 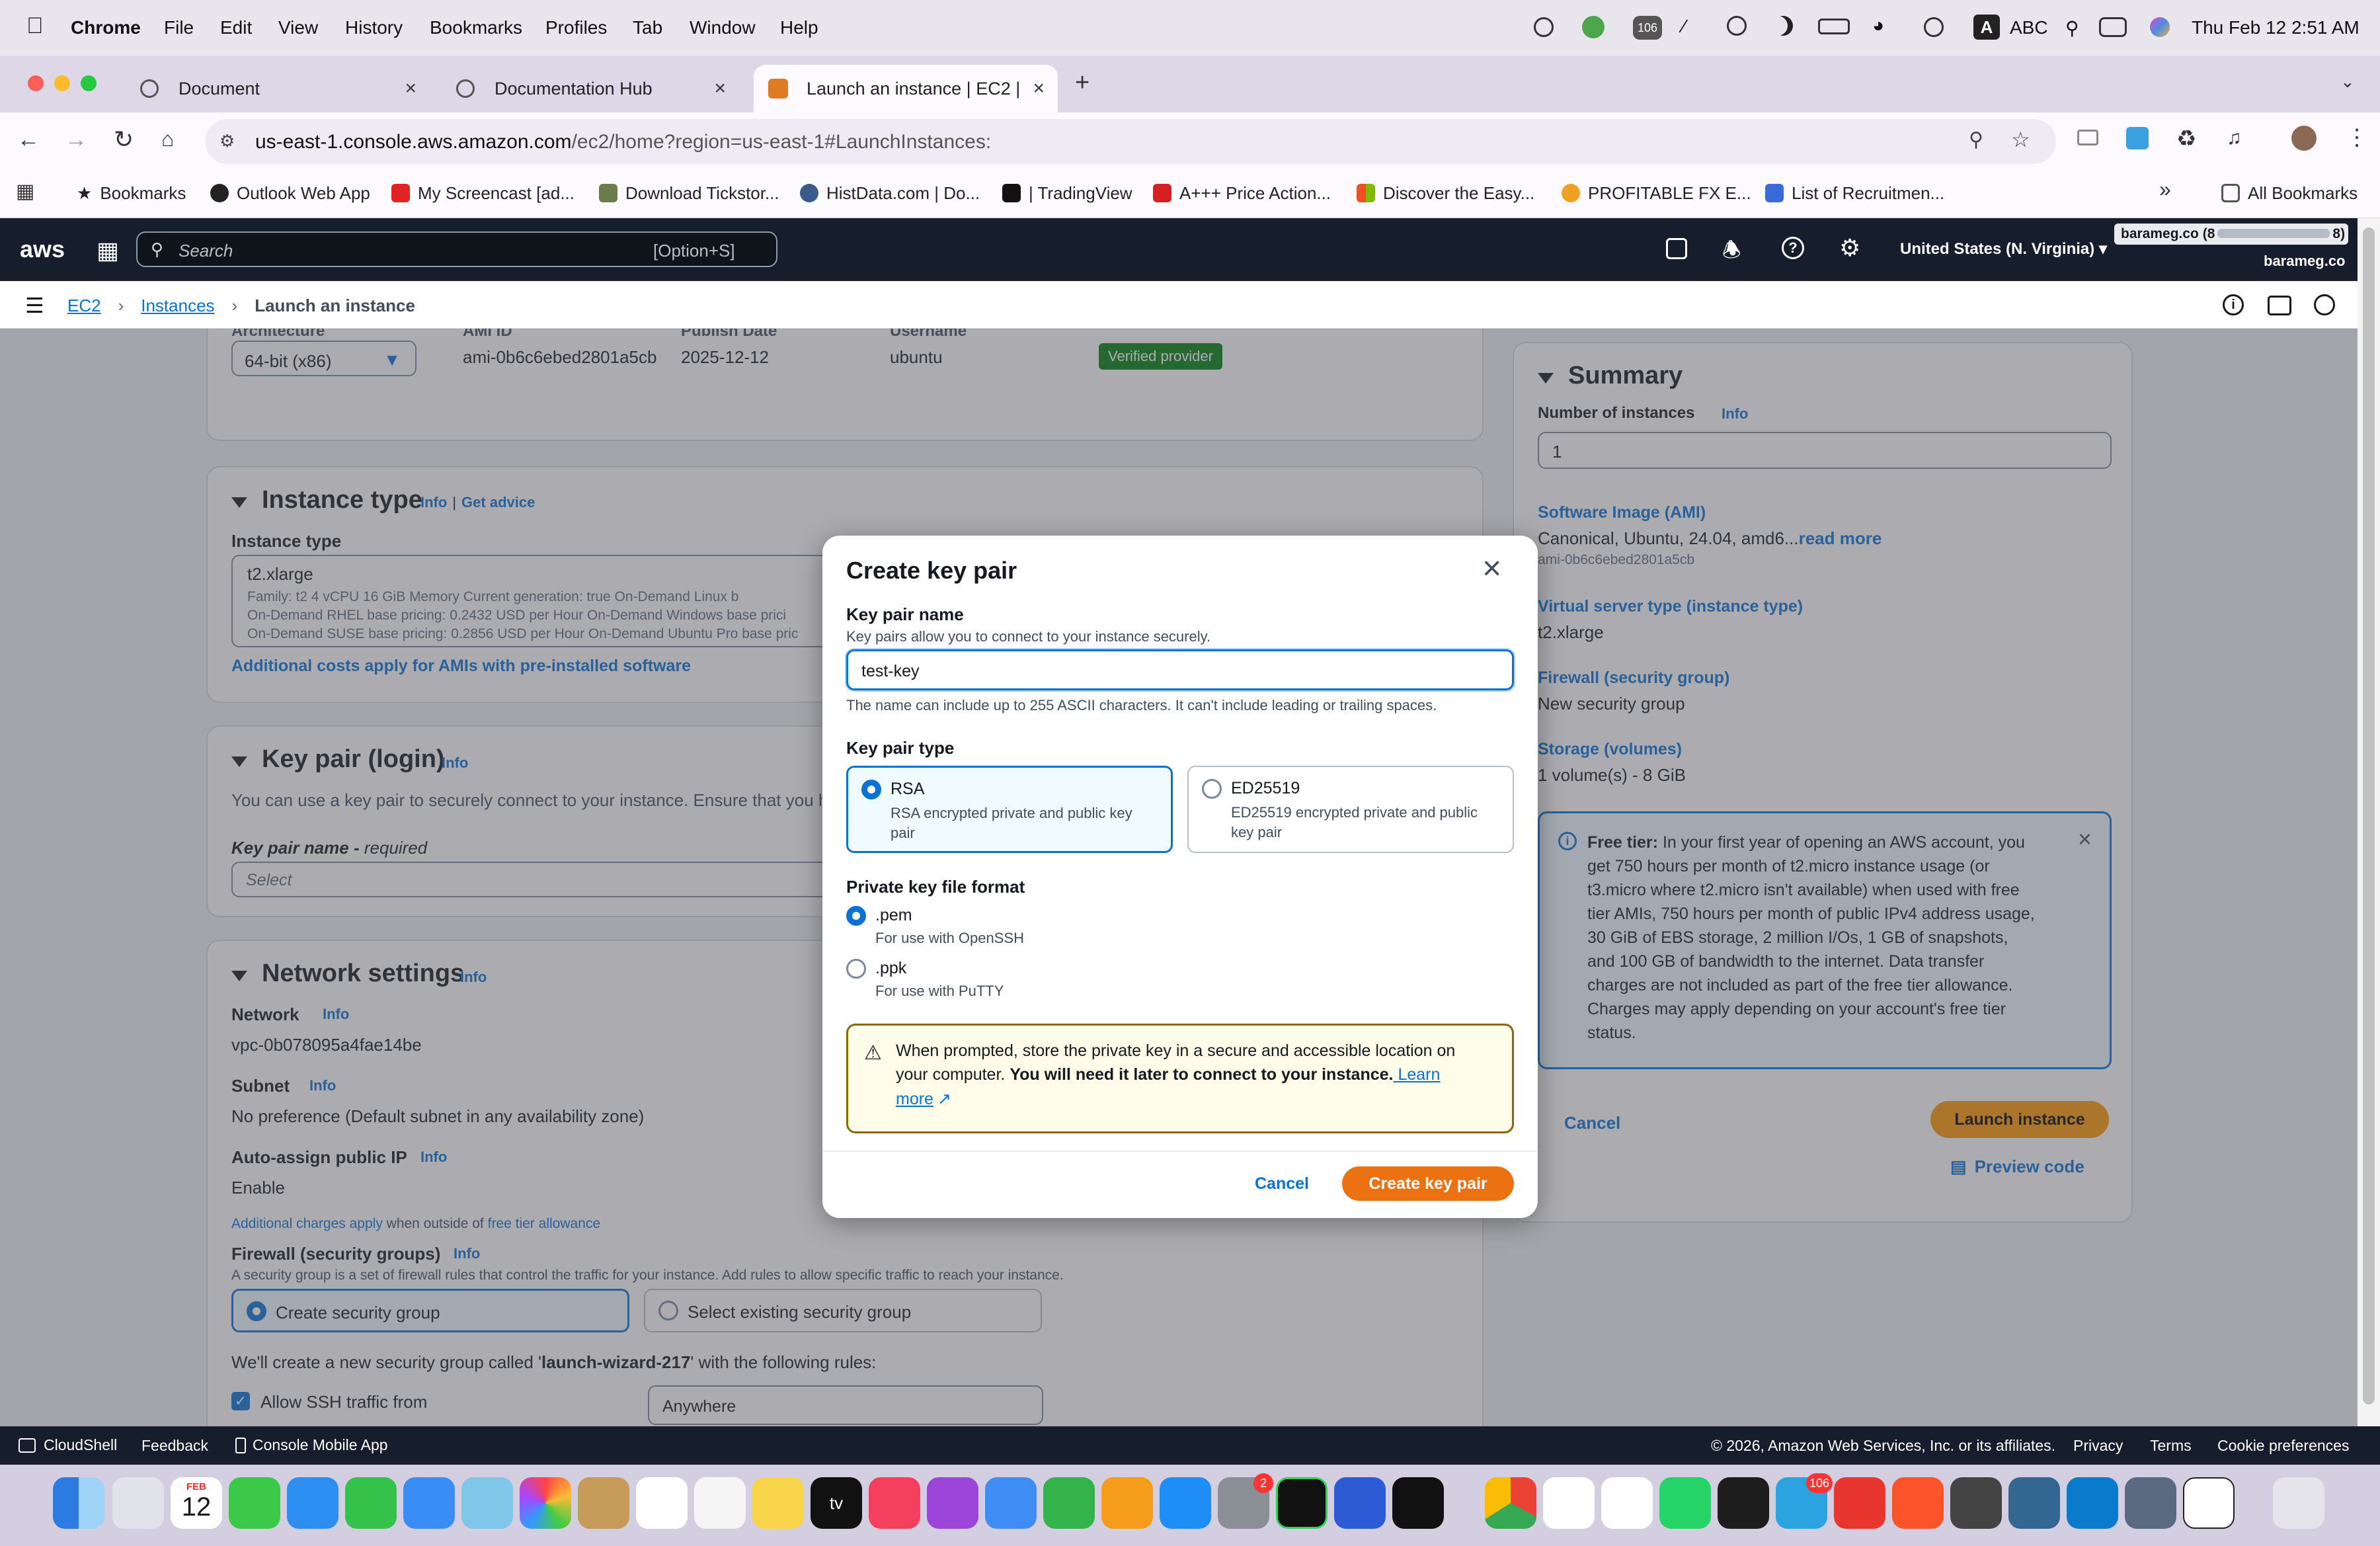 What do you see at coordinates (68, 1445) in the screenshot?
I see `cloudshell-button: CloudShell` at bounding box center [68, 1445].